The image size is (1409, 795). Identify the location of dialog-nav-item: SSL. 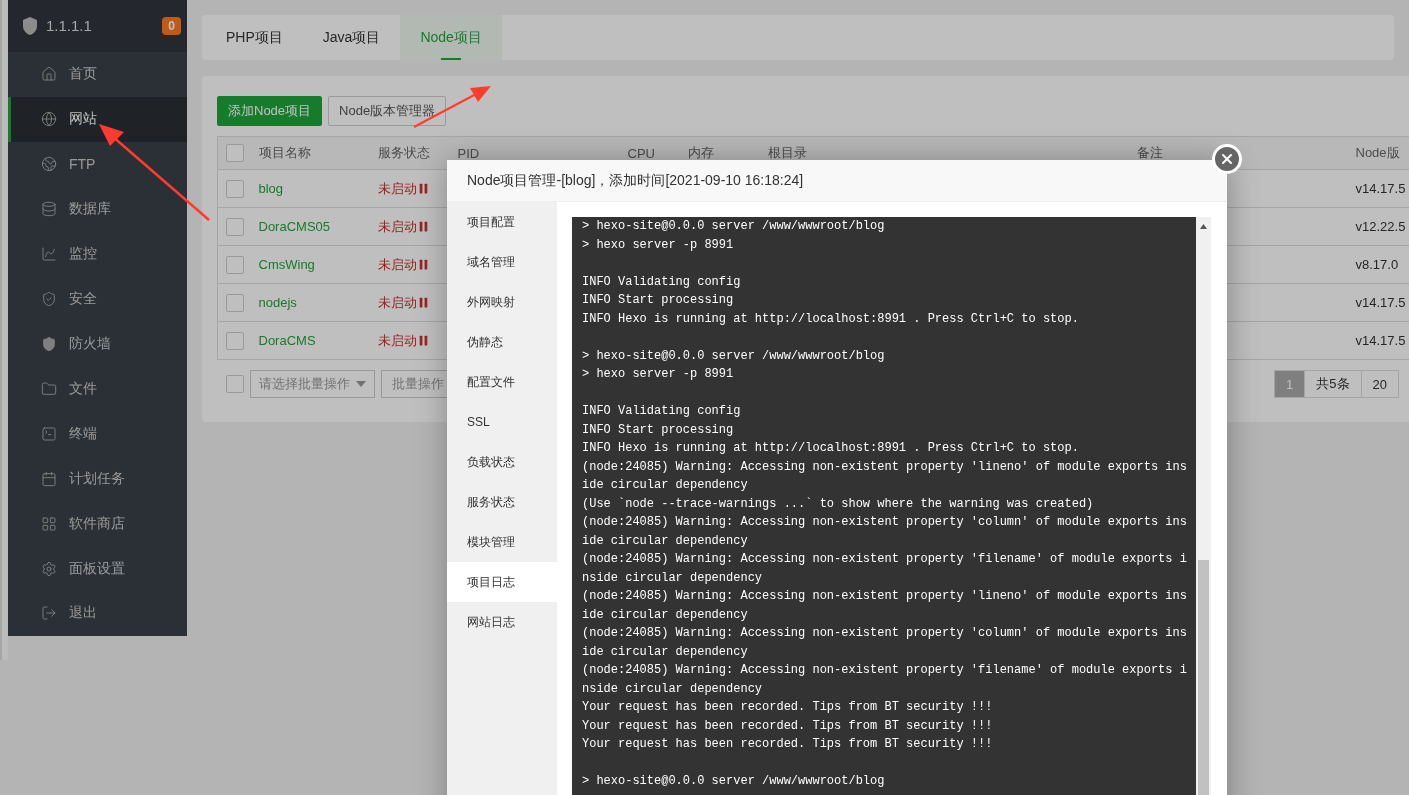
(502, 422).